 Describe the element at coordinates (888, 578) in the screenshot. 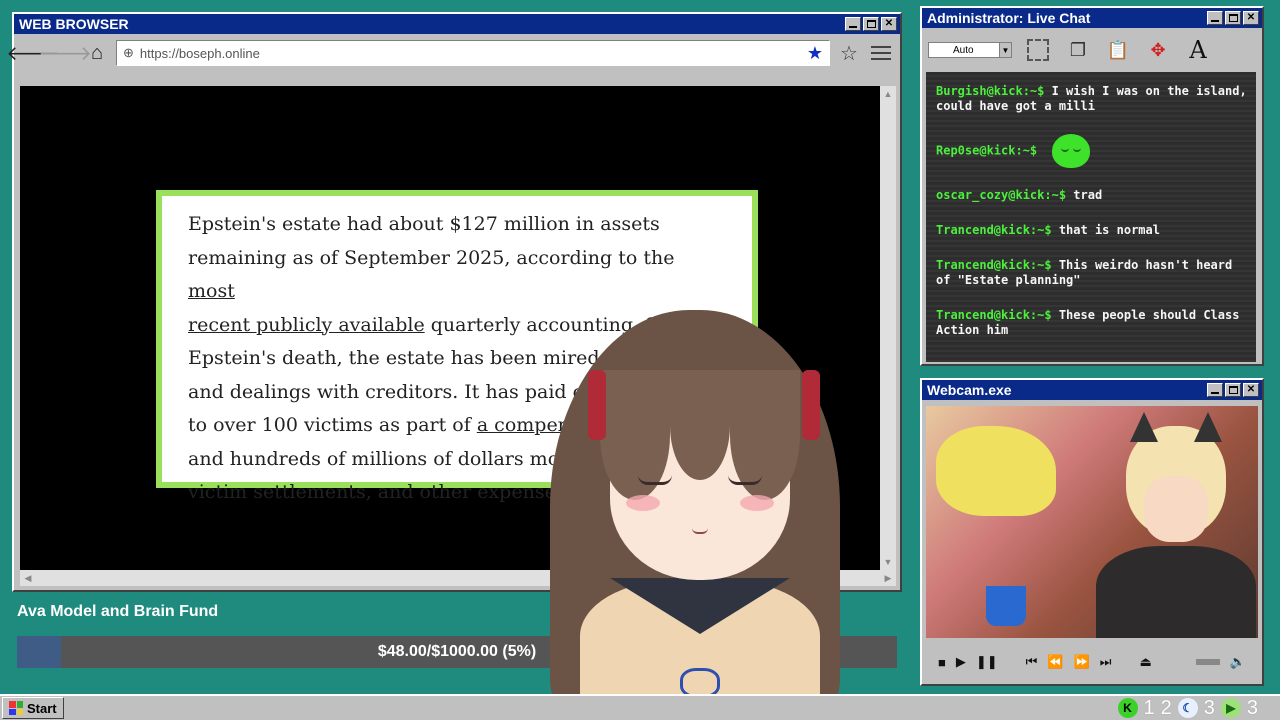

I see `scroll-right-icon: ▶` at that location.